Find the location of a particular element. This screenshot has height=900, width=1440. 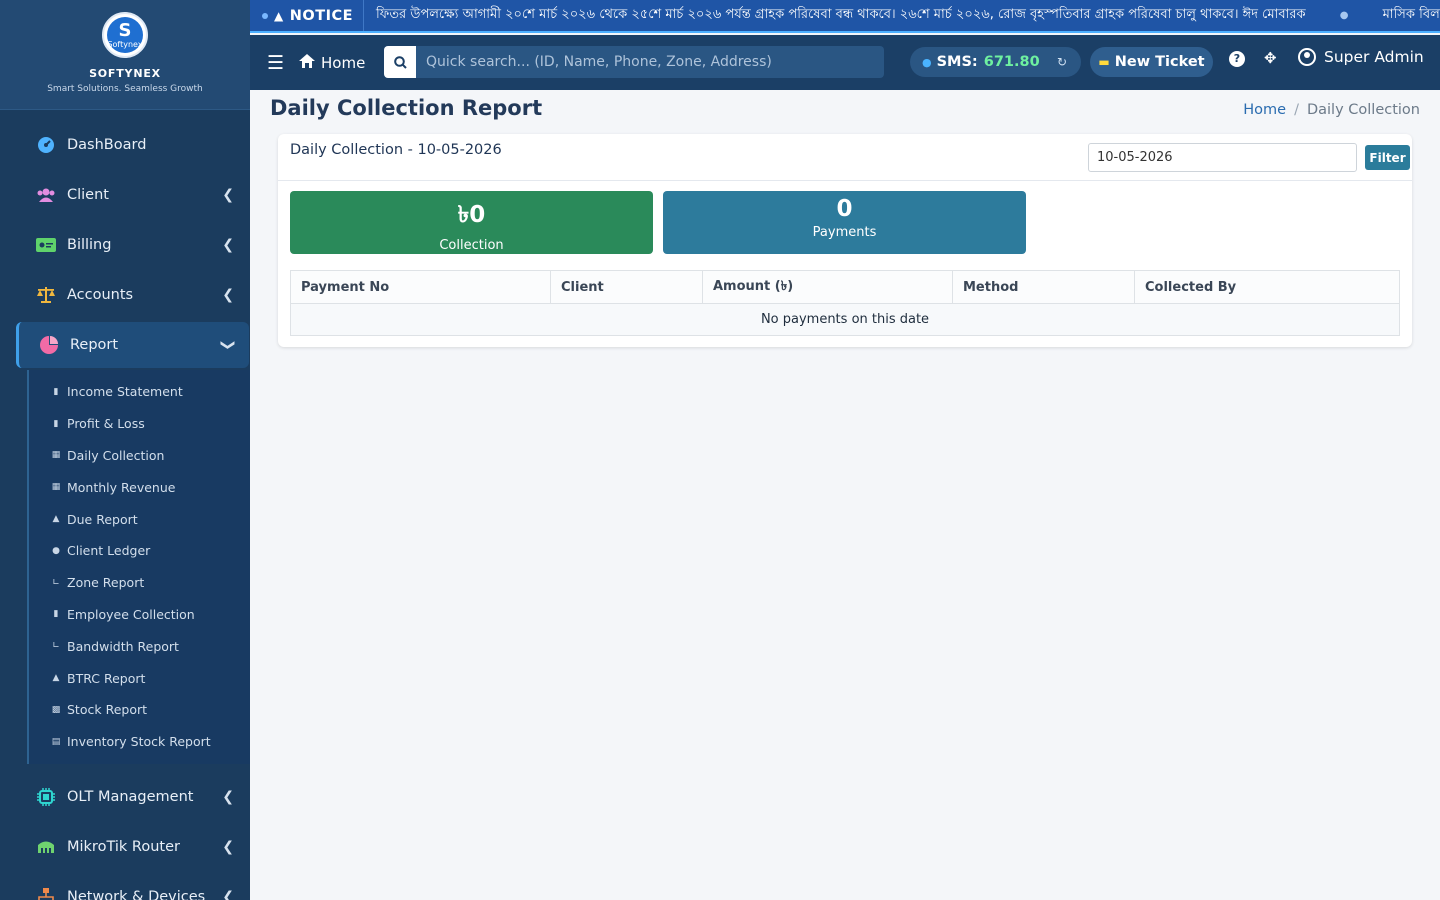

logo-badge: S Softynex is located at coordinates (125, 35).